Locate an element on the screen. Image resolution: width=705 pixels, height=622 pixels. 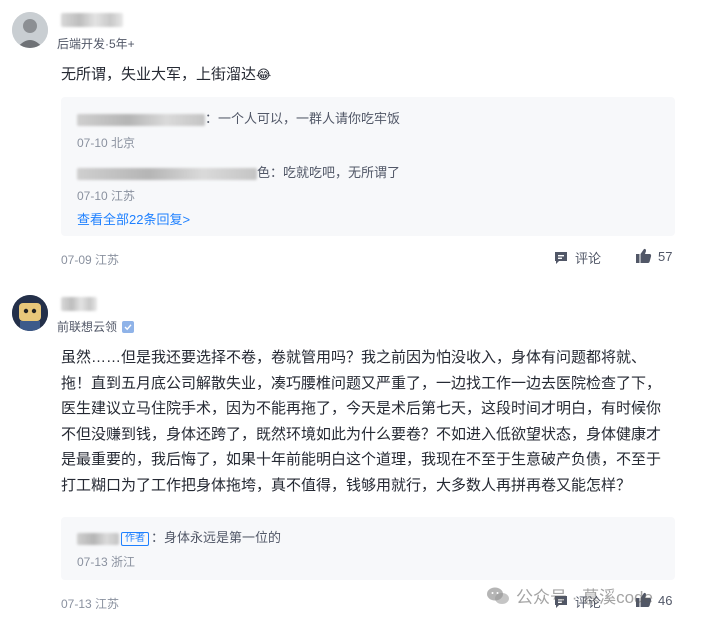
watermark-text: 公众号 · 慕溪code is located at coordinates (584, 597).